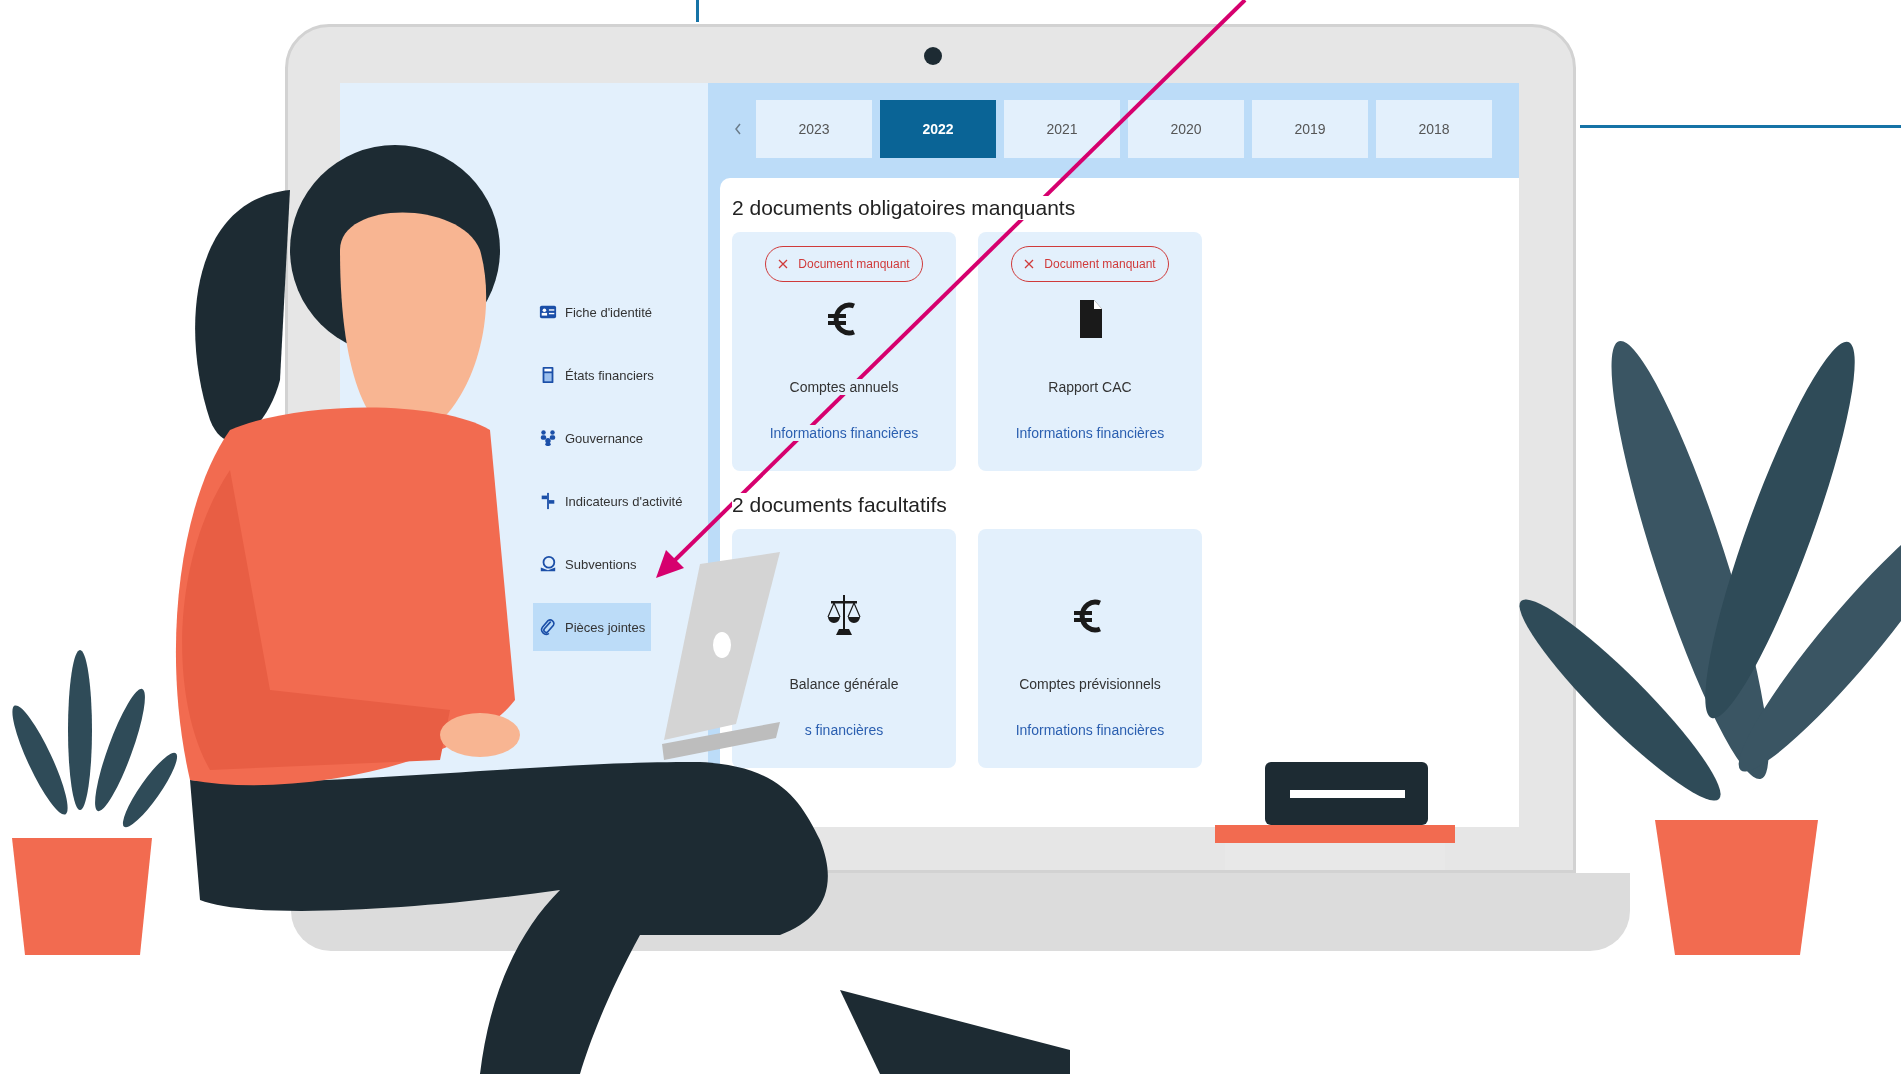  What do you see at coordinates (592, 627) in the screenshot?
I see `sidebar-item: Pièces jointes` at bounding box center [592, 627].